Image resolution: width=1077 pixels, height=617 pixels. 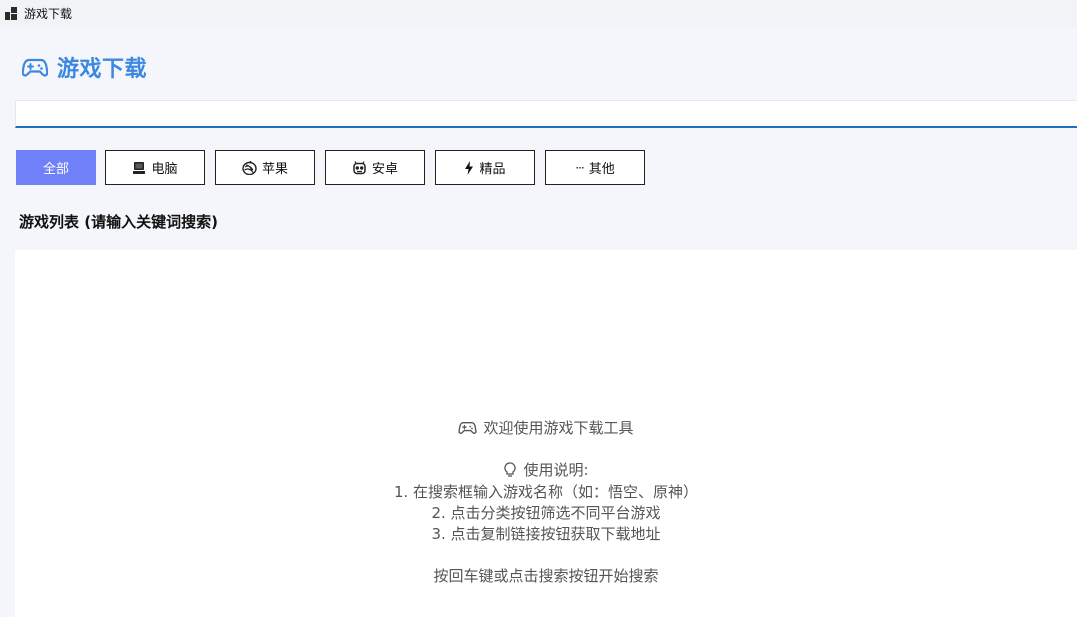 I want to click on list-title: 游戏列表 (请输入关键词搜索), so click(x=118, y=222).